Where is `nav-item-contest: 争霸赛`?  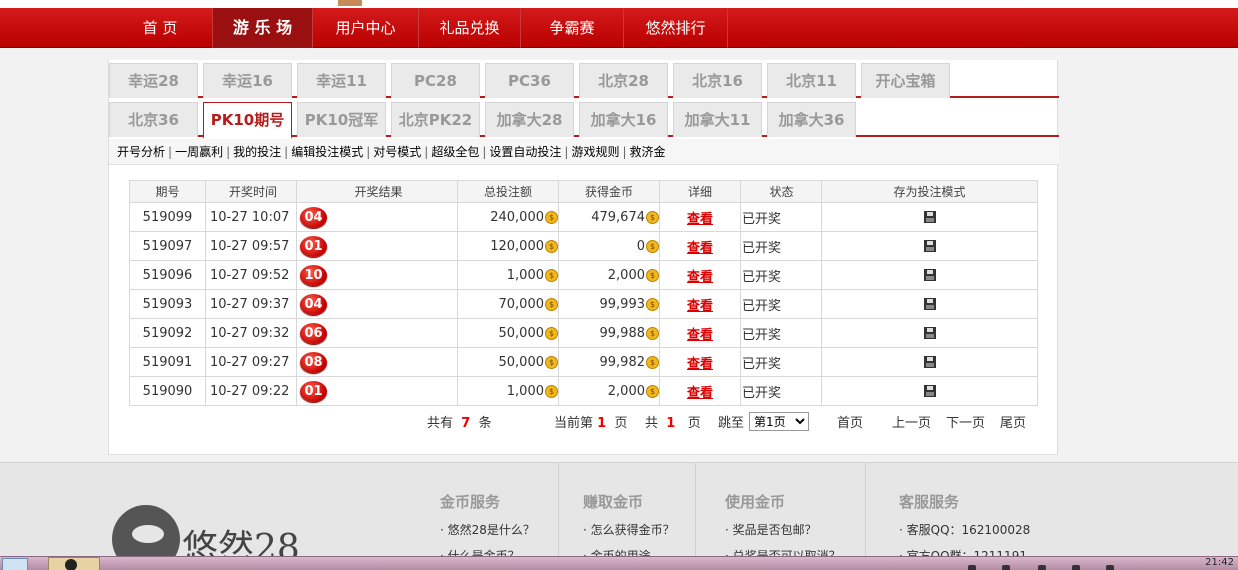
nav-item-contest: 争霸赛 is located at coordinates (572, 28).